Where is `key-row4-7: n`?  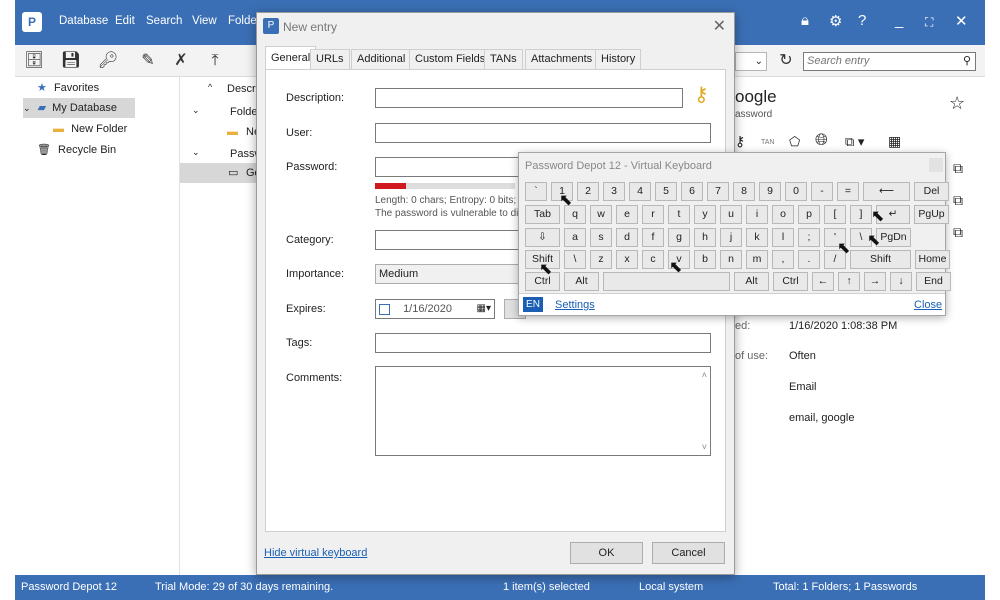
key-row4-7: n is located at coordinates (731, 259).